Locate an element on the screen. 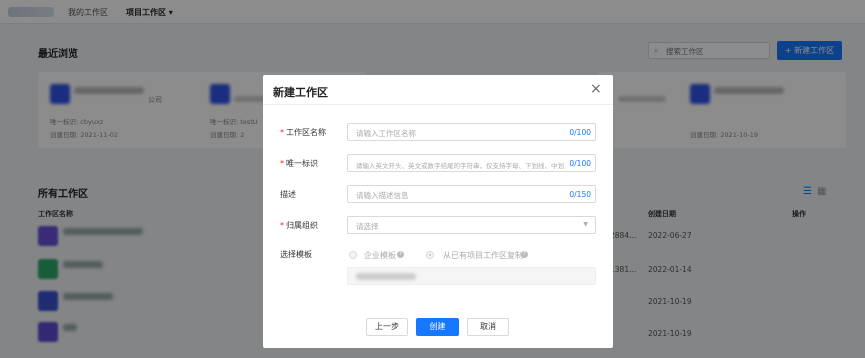  field-label-name: * 工作区名称 is located at coordinates (303, 132).